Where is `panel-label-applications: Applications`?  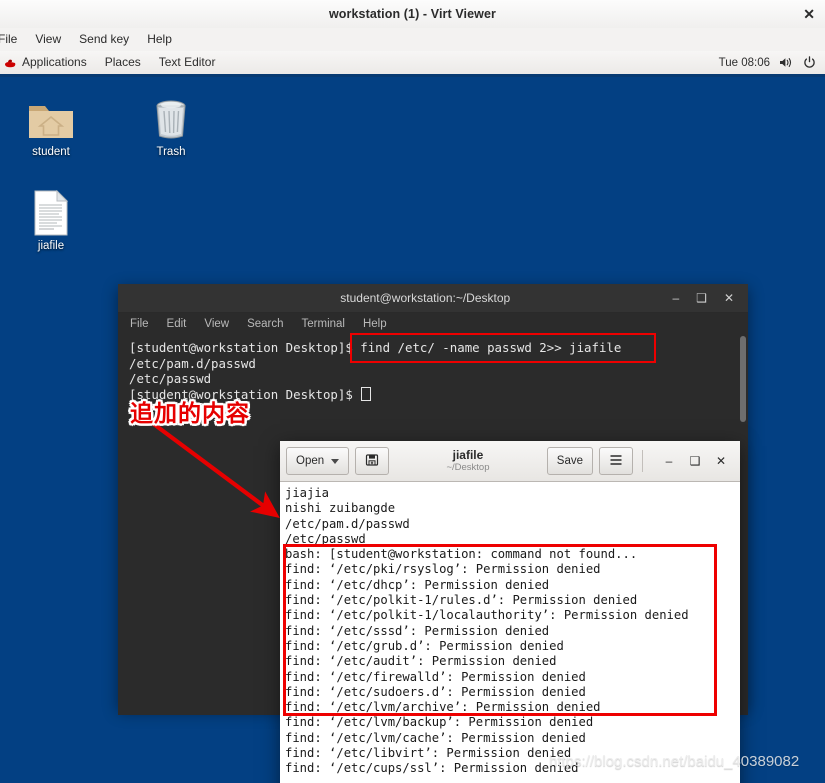
panel-label-applications: Applications is located at coordinates (54, 62).